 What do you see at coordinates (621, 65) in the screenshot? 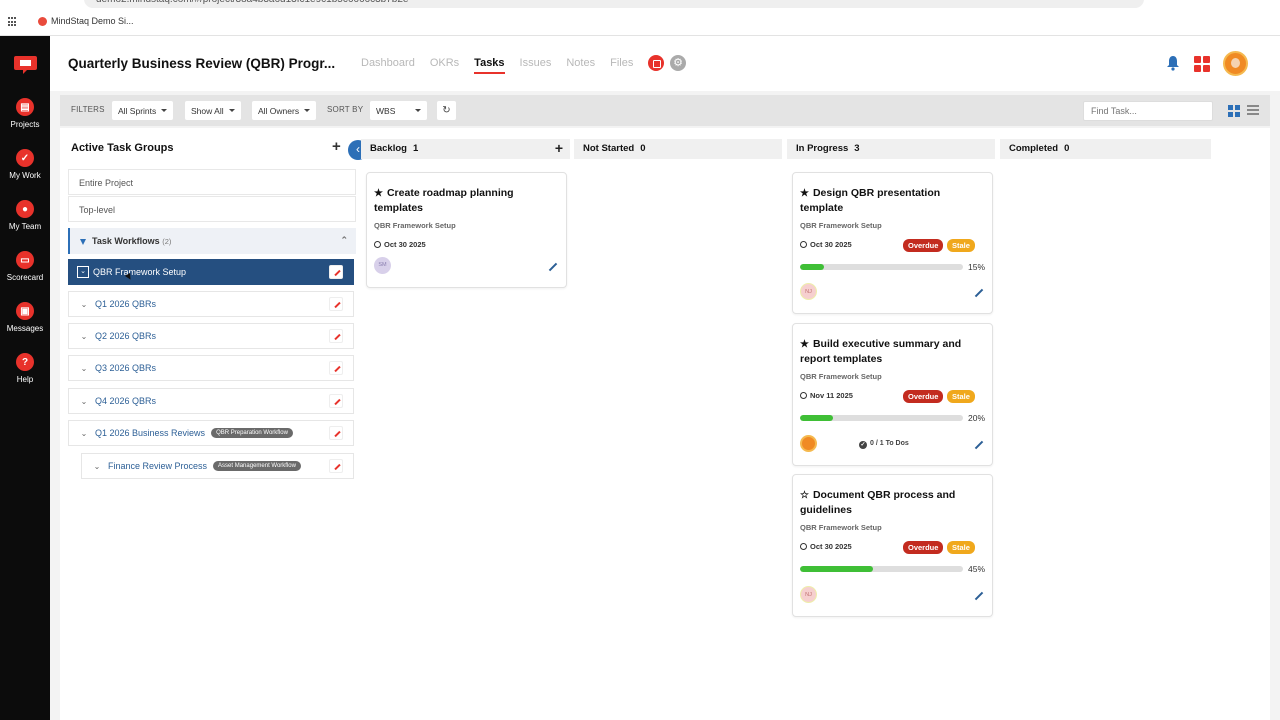
I see `tab-files: Files` at bounding box center [621, 65].